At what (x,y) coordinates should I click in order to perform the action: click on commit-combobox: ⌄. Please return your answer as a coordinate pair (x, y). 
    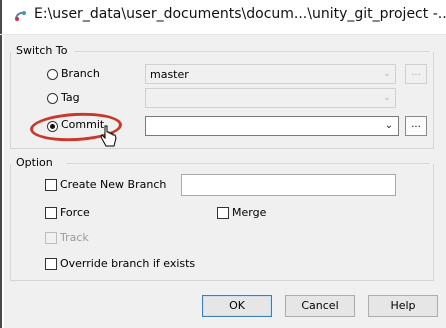
    Looking at the image, I should click on (272, 126).